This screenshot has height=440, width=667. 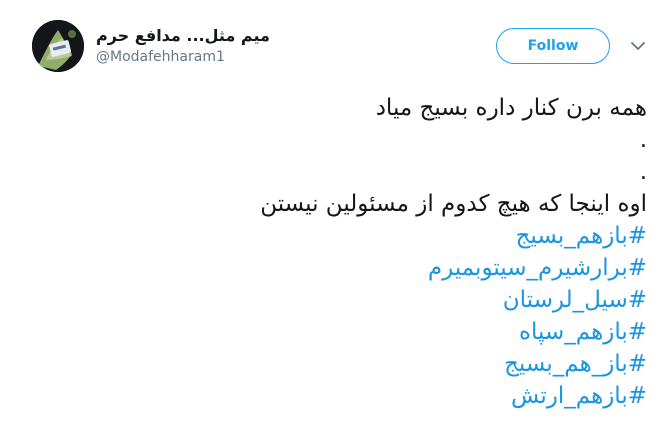 I want to click on display-name: میم مثل... مدافع حرم, so click(x=183, y=35).